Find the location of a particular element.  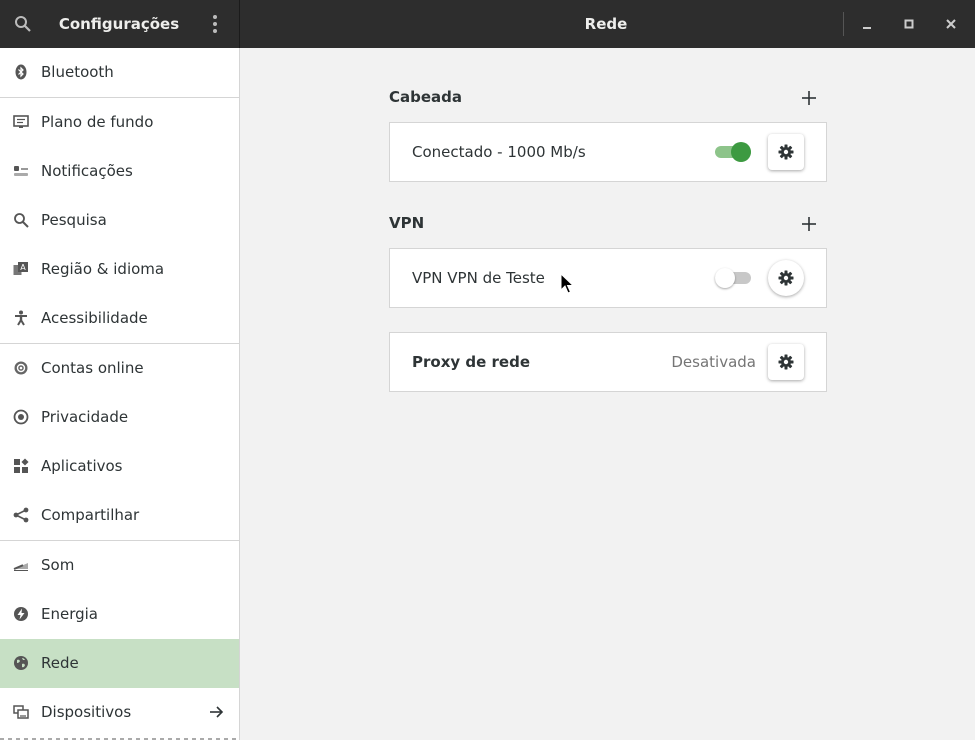

sidebar-item-notifications: Notificações is located at coordinates (119, 171).